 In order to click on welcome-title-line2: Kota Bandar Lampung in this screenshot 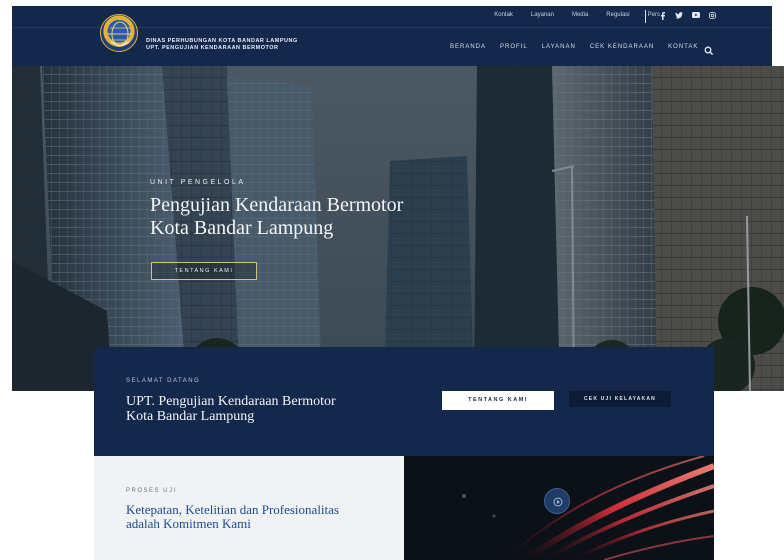, I will do `click(190, 416)`.